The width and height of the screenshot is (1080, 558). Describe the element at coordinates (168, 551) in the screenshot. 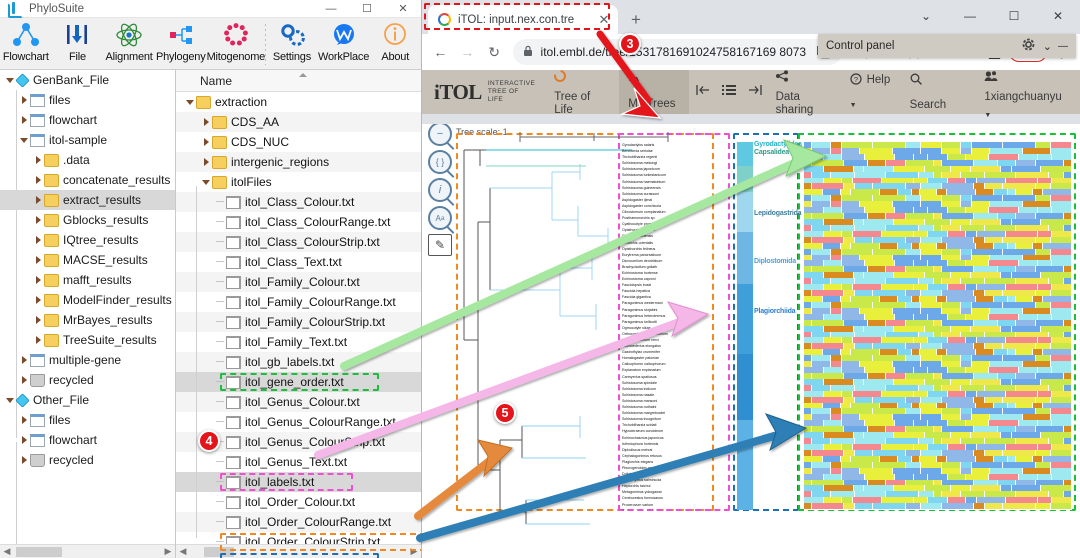

I see `scroll-right-arrow: ▶` at that location.